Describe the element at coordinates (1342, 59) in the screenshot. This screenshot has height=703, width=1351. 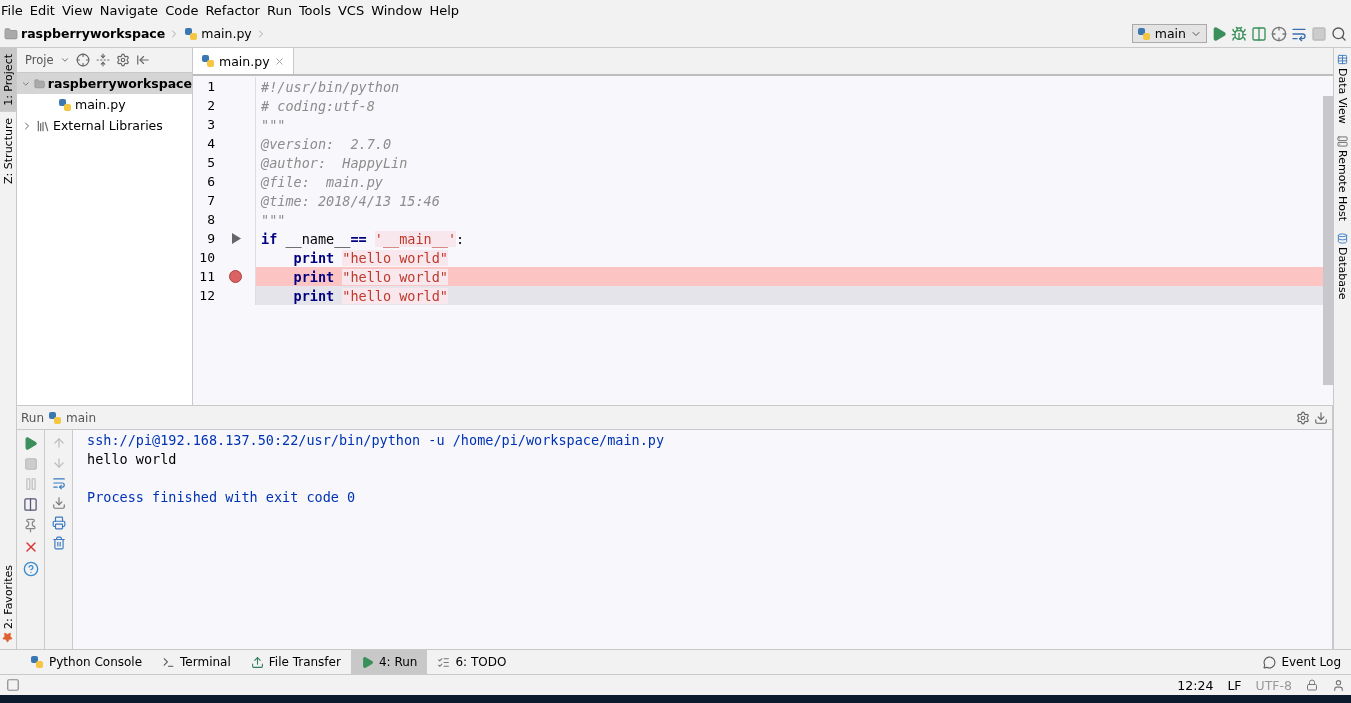
I see `grid-icon` at that location.